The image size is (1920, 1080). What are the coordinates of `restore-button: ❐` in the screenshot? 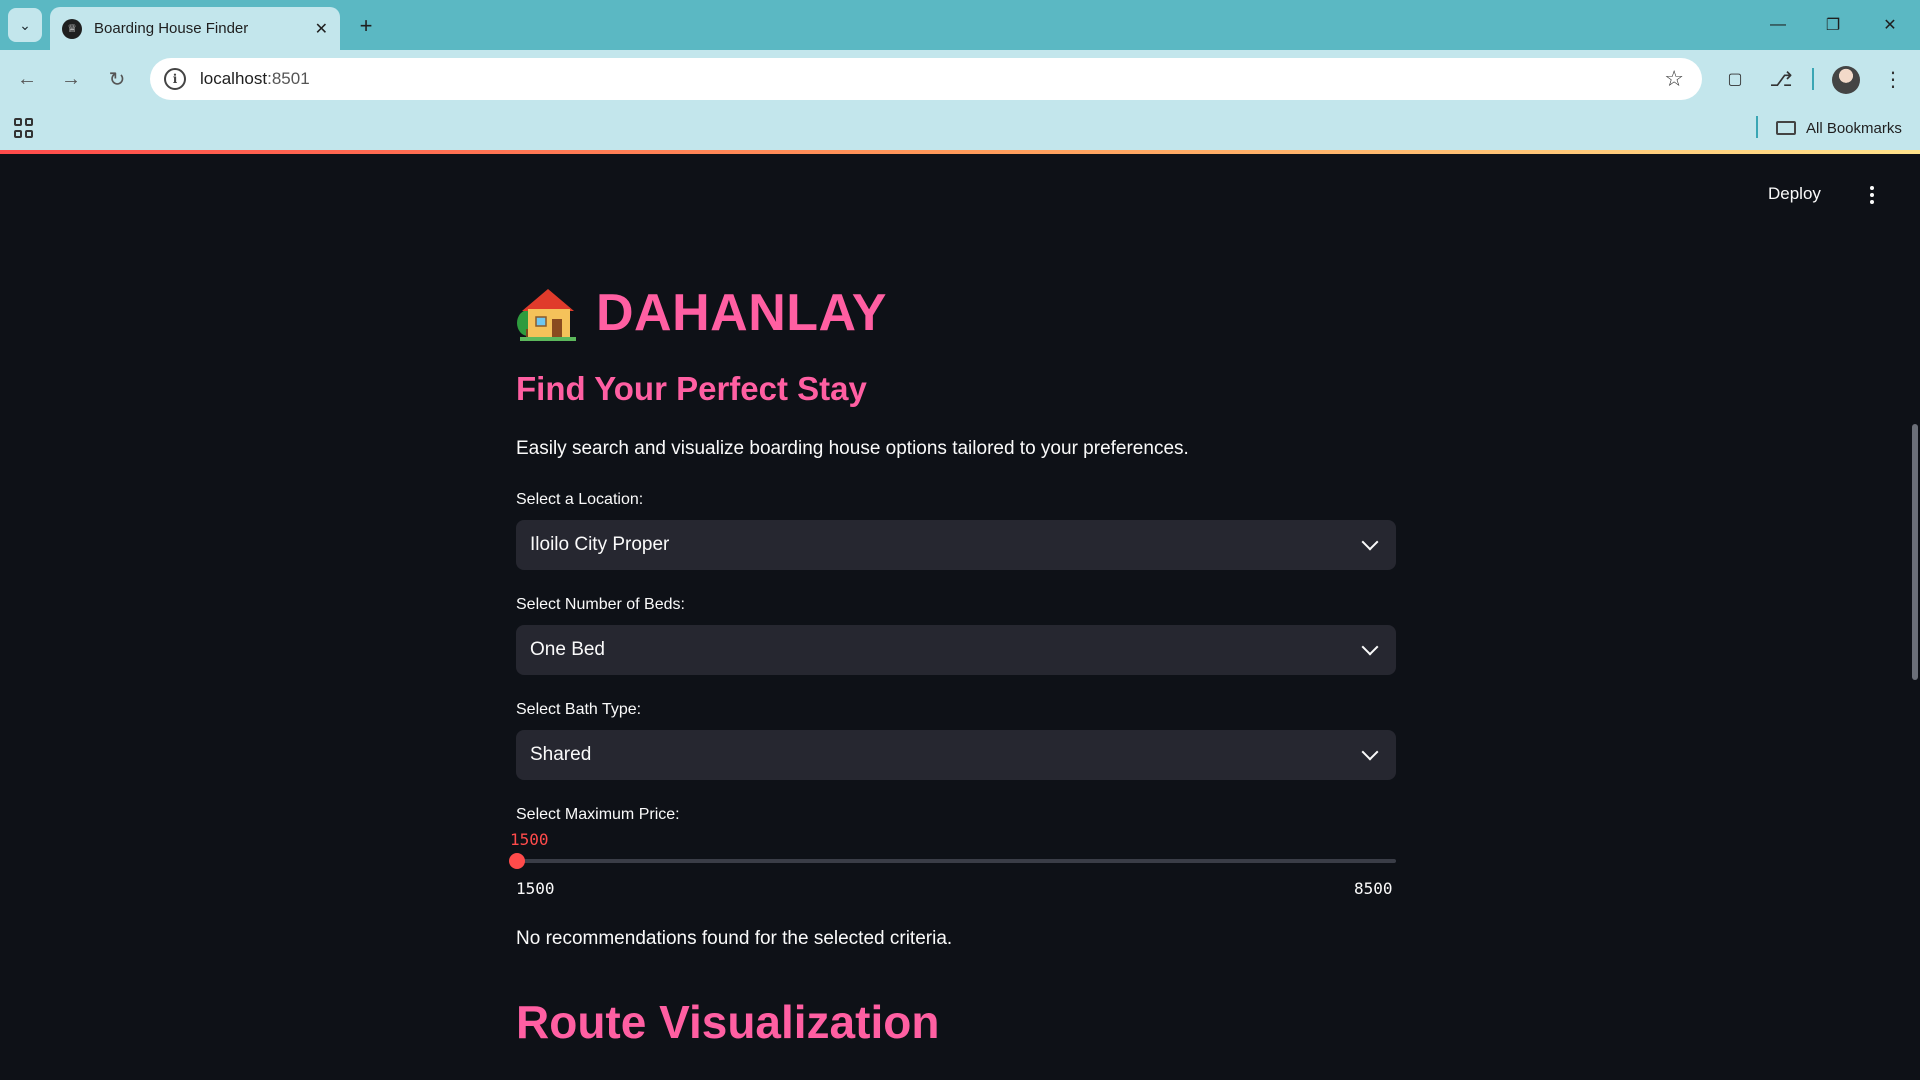 It's located at (1833, 25).